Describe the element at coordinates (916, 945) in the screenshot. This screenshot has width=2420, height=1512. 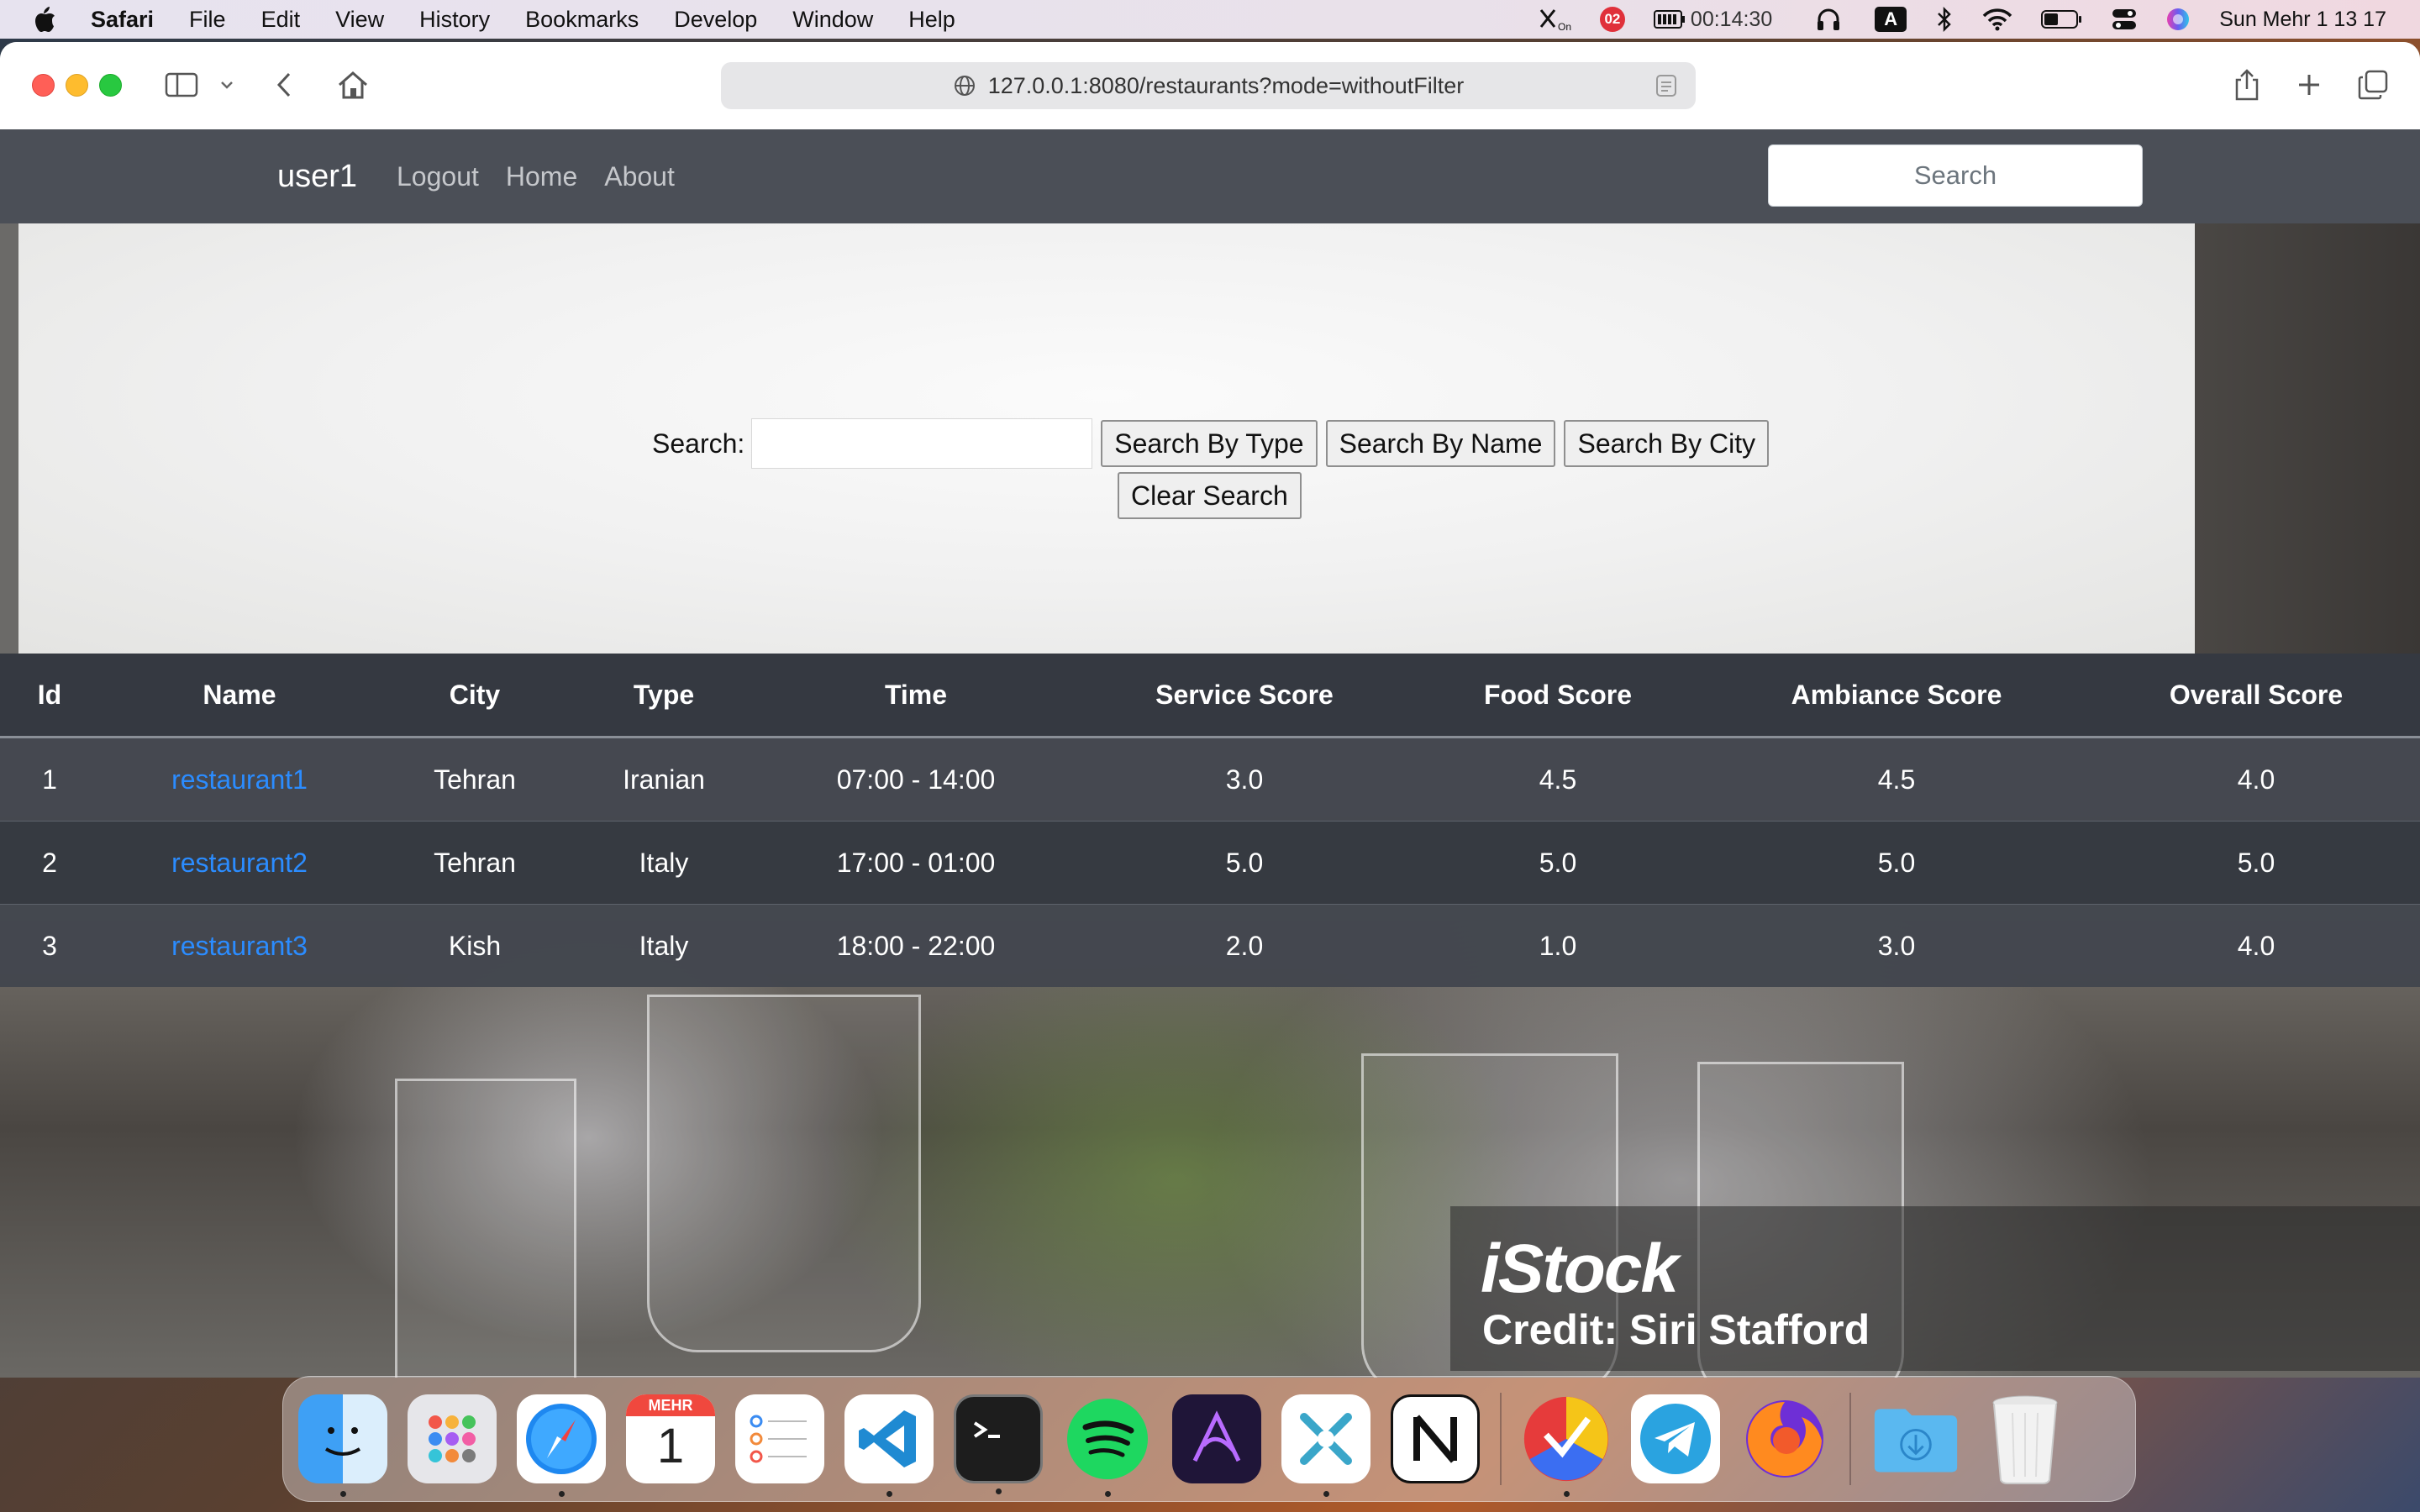
I see `cell-time: 18:00 - 22:00` at that location.